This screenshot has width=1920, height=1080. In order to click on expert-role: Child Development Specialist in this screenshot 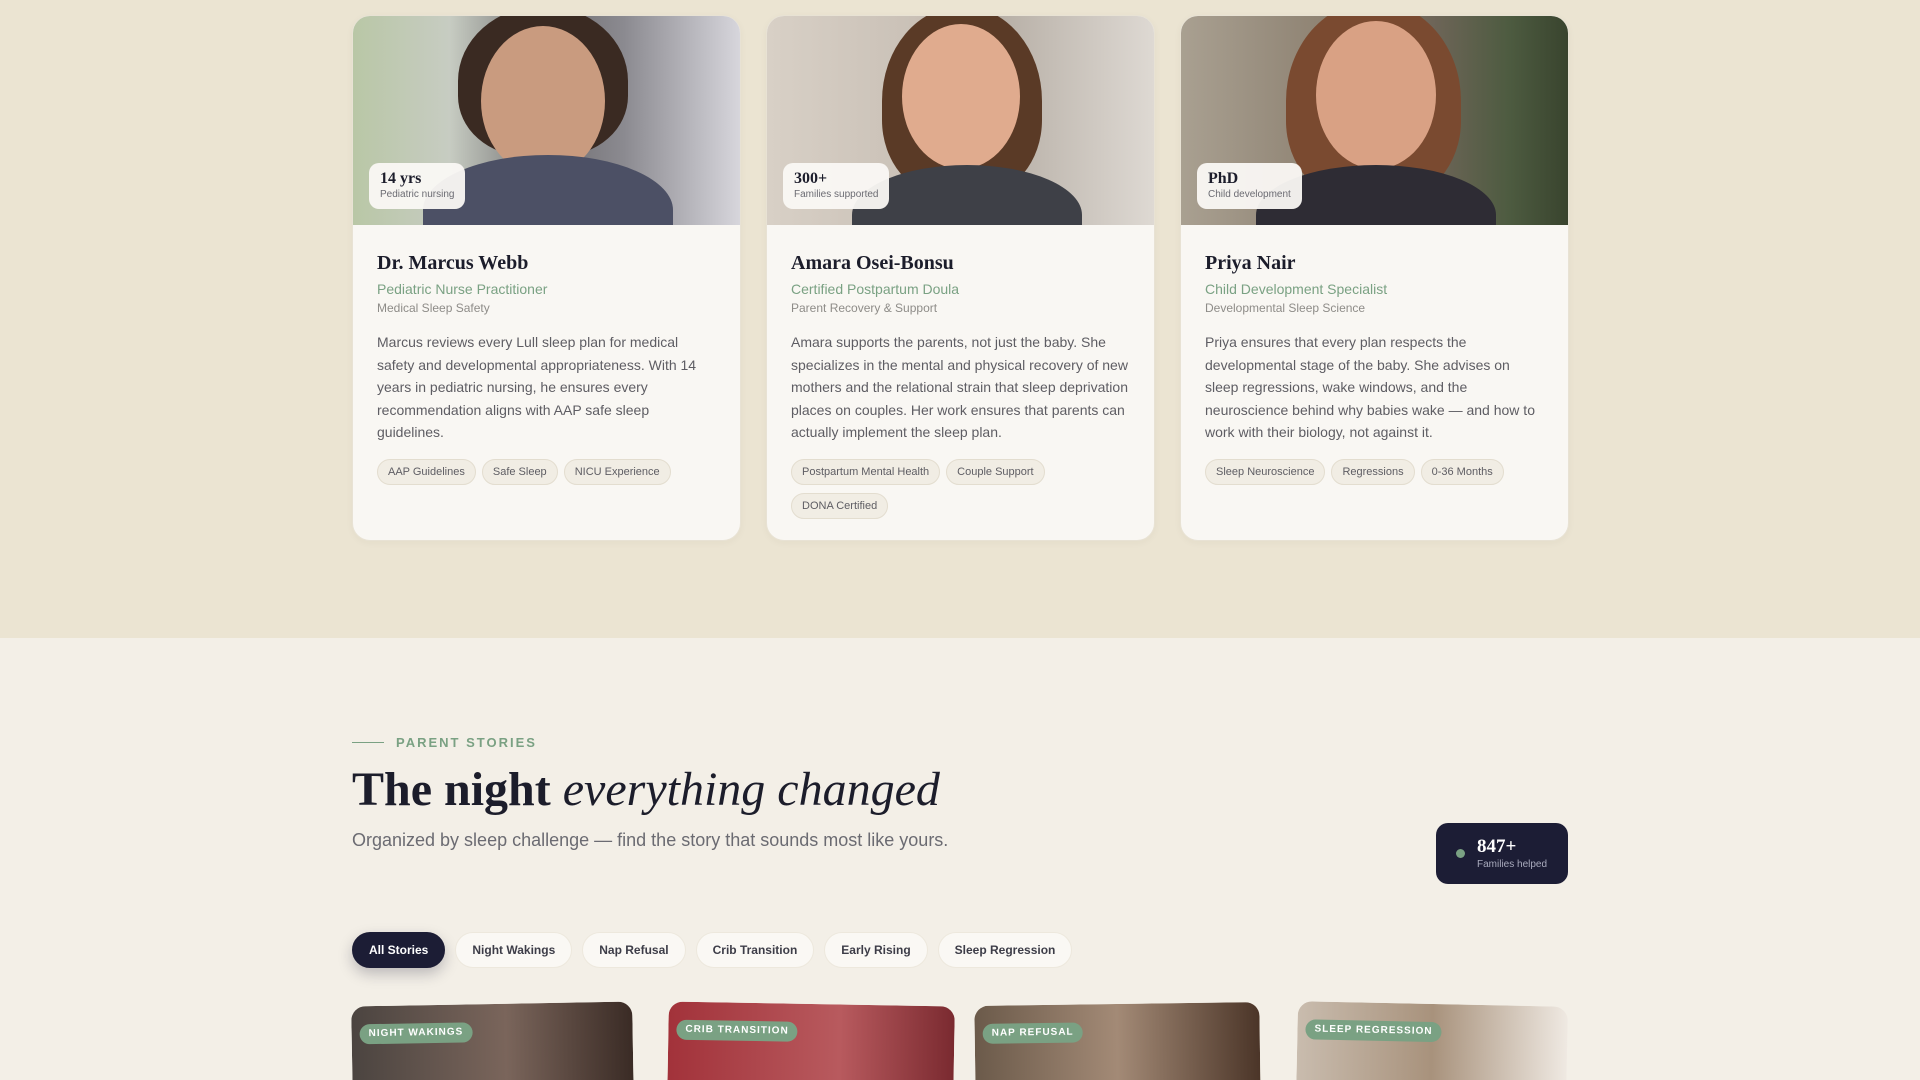, I will do `click(1296, 289)`.